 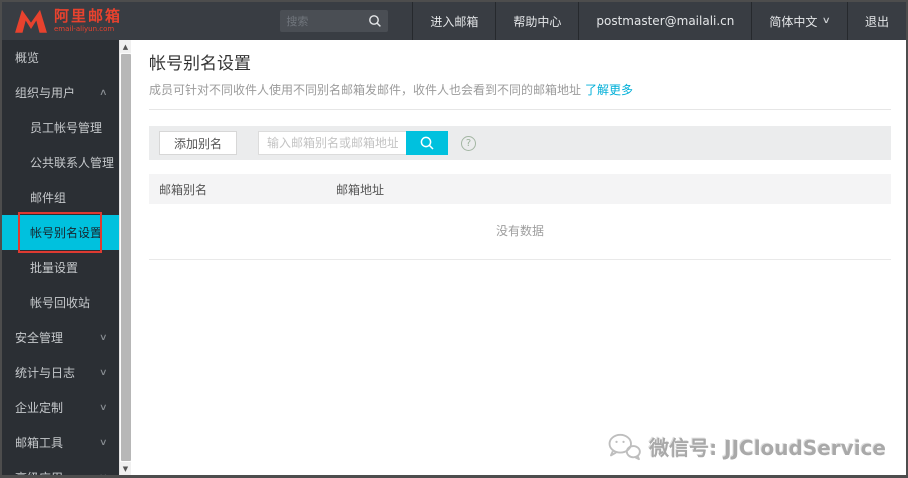 What do you see at coordinates (66, 233) in the screenshot?
I see `sidebar-item-label: 帐号别名设置` at bounding box center [66, 233].